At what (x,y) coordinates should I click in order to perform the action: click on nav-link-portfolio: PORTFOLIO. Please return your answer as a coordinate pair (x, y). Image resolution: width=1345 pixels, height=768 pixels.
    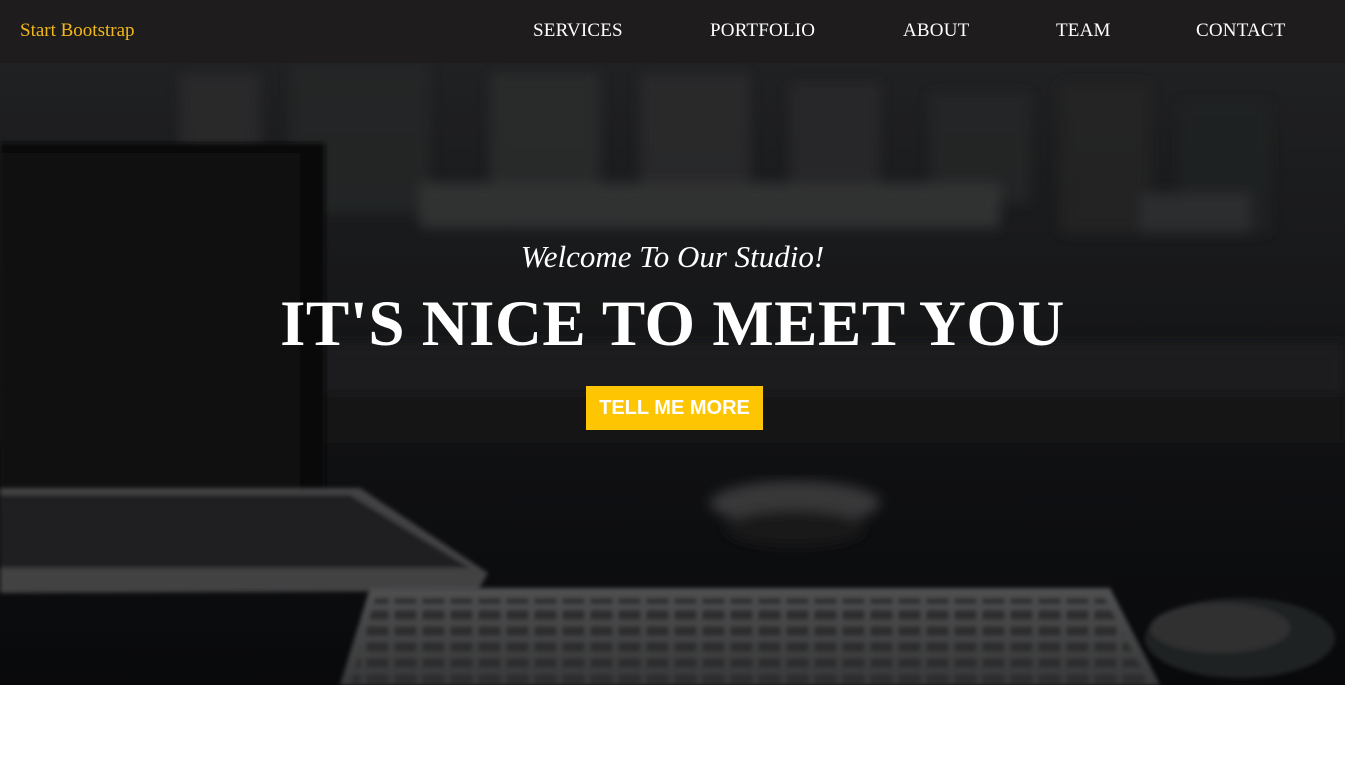
    Looking at the image, I should click on (762, 31).